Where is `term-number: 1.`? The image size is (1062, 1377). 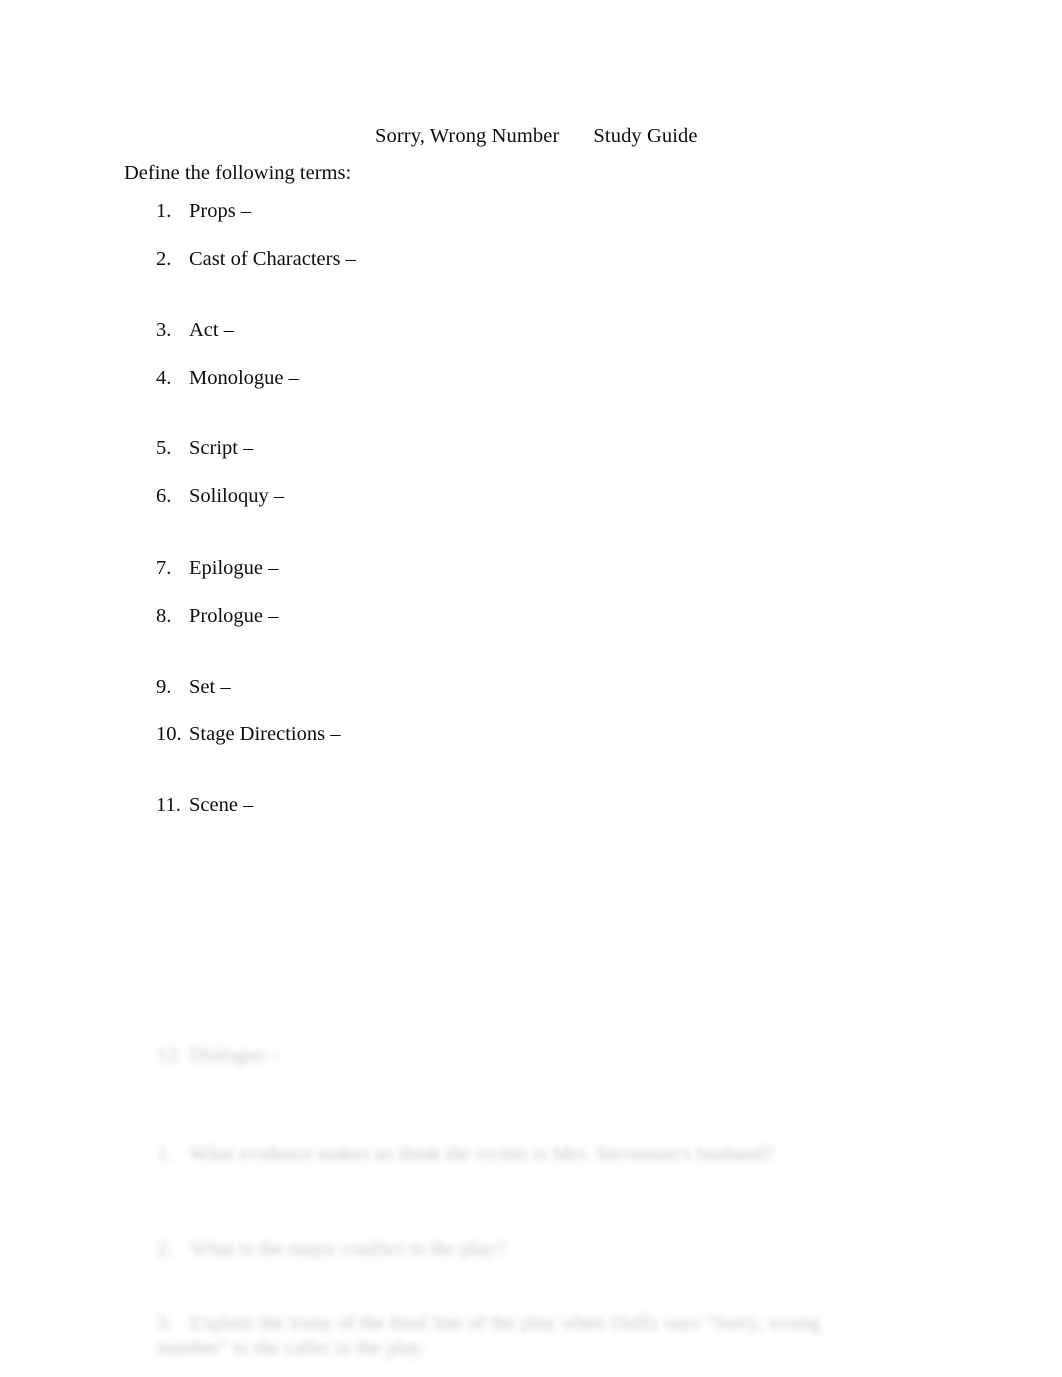
term-number: 1. is located at coordinates (164, 211).